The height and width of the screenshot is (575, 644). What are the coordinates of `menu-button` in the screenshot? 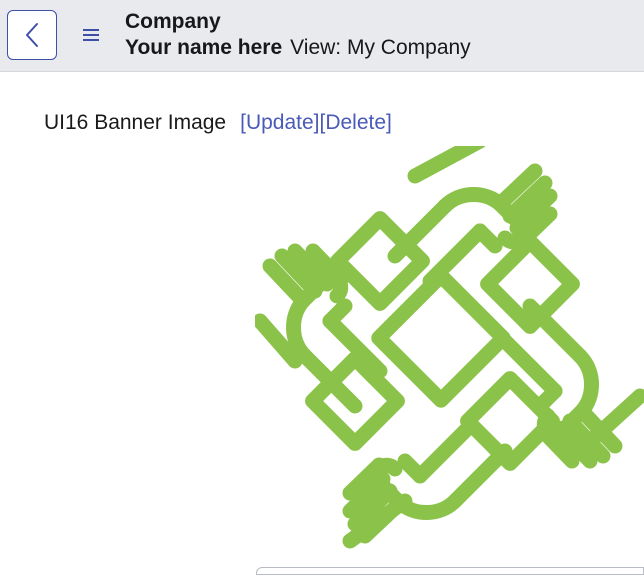 It's located at (91, 35).